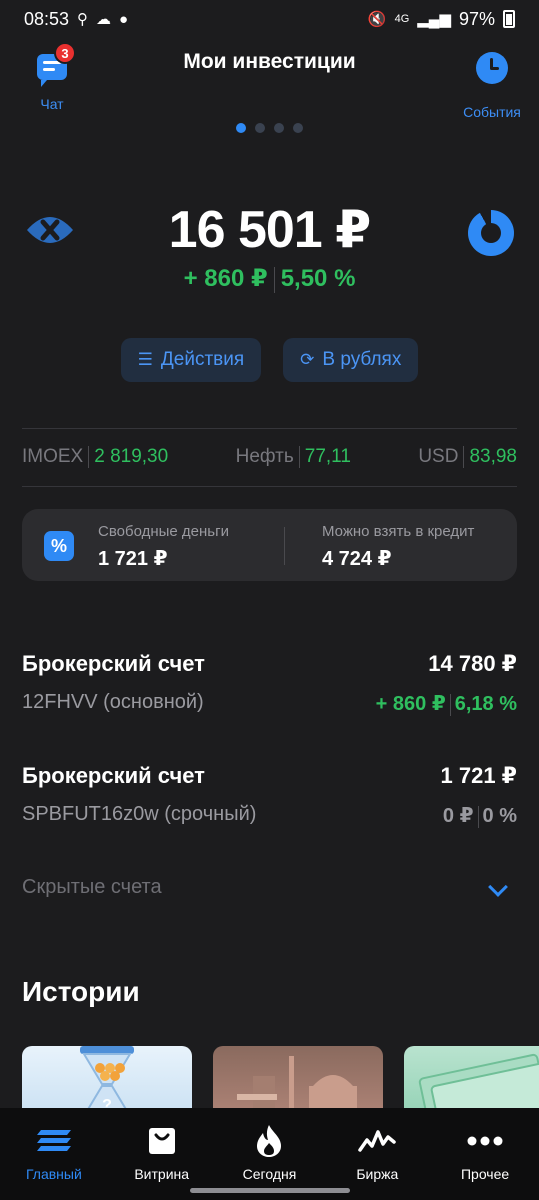 Image resolution: width=539 pixels, height=1200 pixels. Describe the element at coordinates (318, 278) in the screenshot. I see `portfolio-change-pct: 5,50 %` at that location.